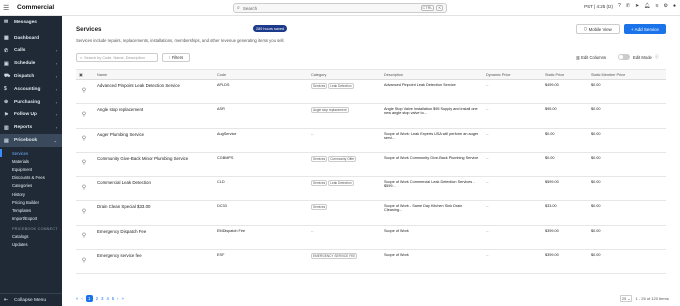 The width and height of the screenshot is (680, 306). What do you see at coordinates (31, 22) in the screenshot?
I see `sidebar-item-messages: ✉ Messages` at bounding box center [31, 22].